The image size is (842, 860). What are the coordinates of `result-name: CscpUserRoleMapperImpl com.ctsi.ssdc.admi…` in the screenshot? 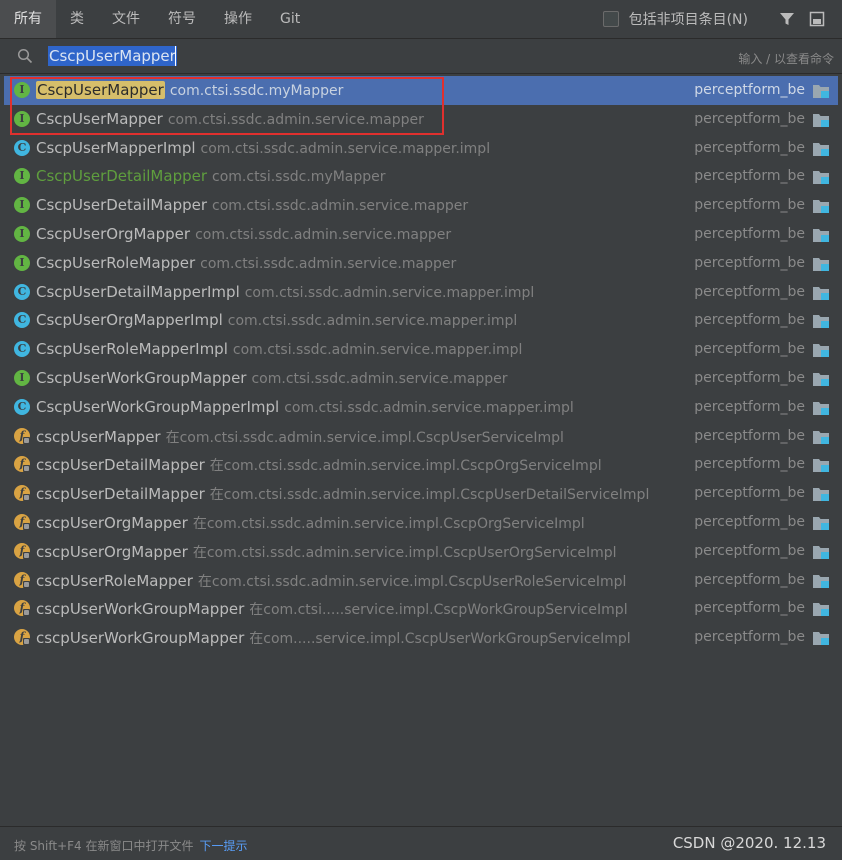 It's located at (279, 349).